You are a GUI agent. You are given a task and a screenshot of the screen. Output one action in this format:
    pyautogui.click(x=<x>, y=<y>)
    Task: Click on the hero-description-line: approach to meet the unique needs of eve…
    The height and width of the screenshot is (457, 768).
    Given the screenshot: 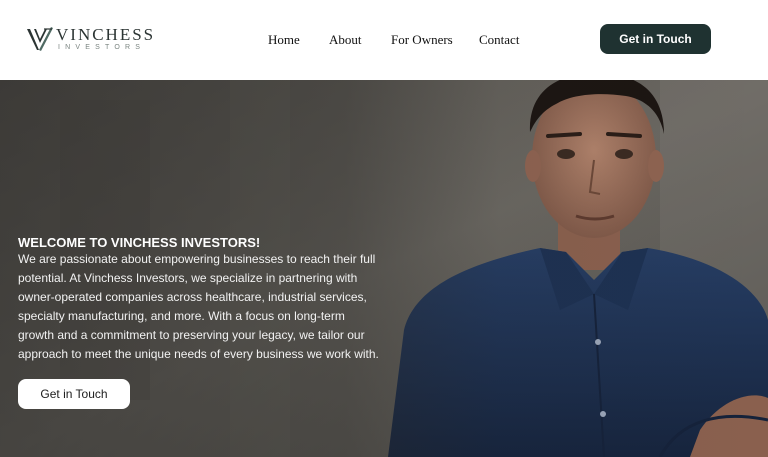 What is the action you would take?
    pyautogui.click(x=198, y=354)
    